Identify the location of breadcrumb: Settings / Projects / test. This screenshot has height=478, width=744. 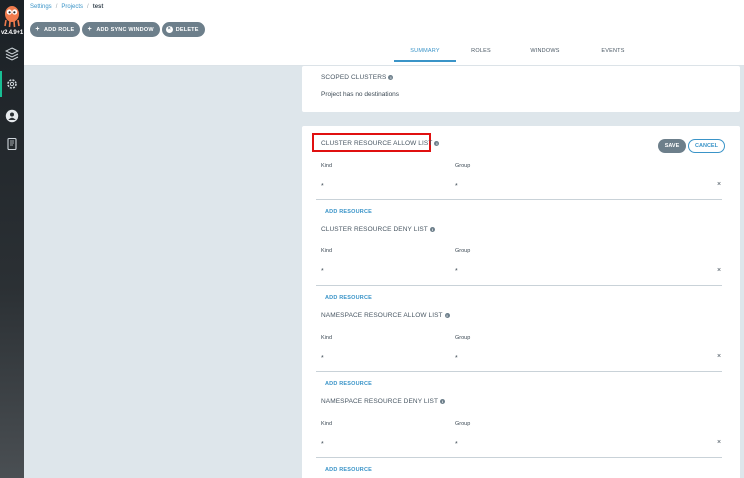
(66, 7).